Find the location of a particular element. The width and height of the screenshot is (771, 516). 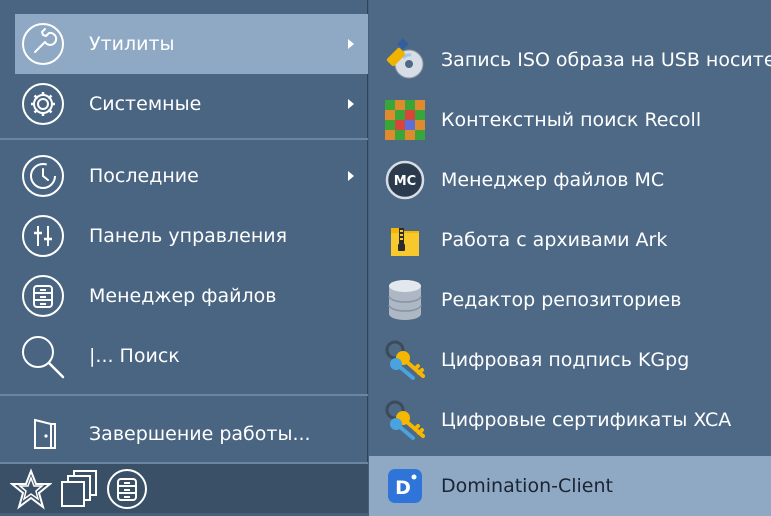

wrench-icon is located at coordinates (43, 44).